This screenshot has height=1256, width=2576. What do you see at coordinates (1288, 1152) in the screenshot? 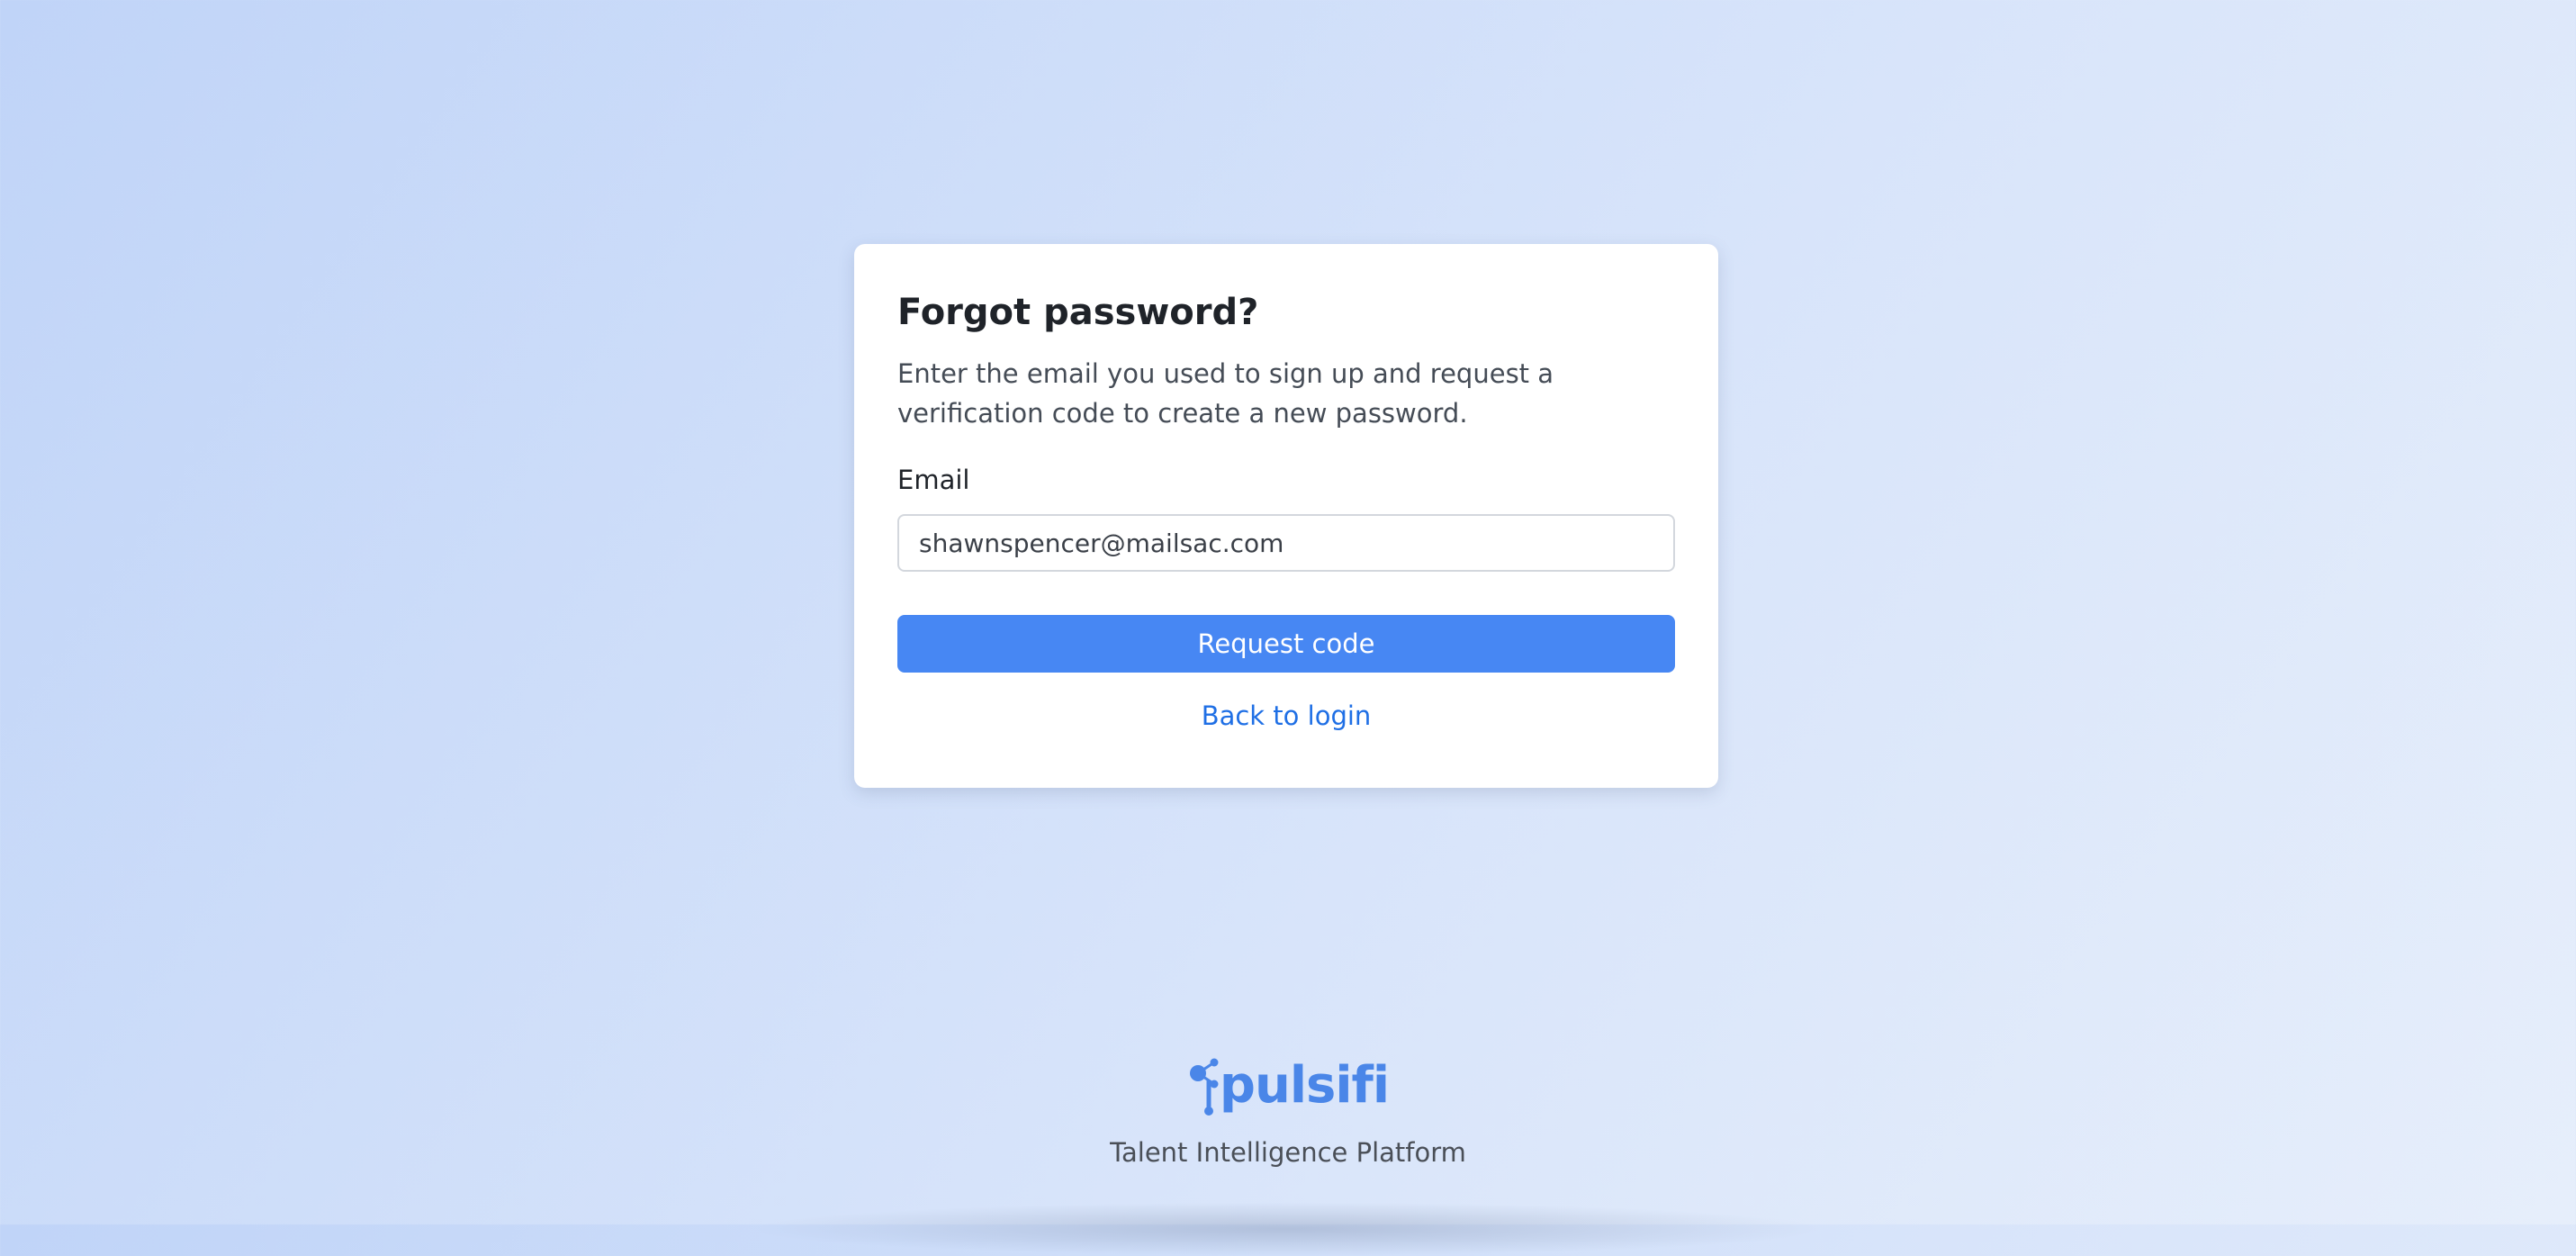
I see `tagline: Talent Intelligence Platform` at bounding box center [1288, 1152].